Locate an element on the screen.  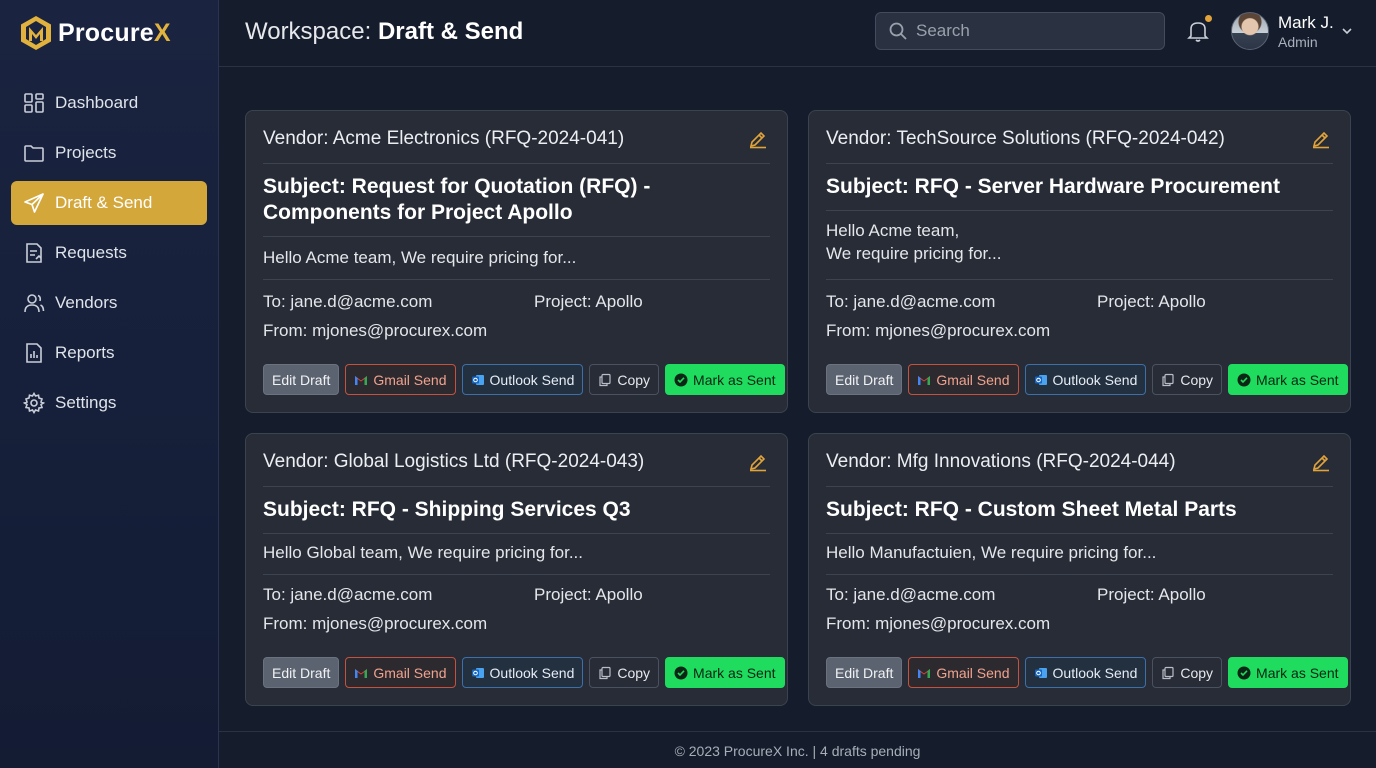
user-name: Mark J. is located at coordinates (1306, 23).